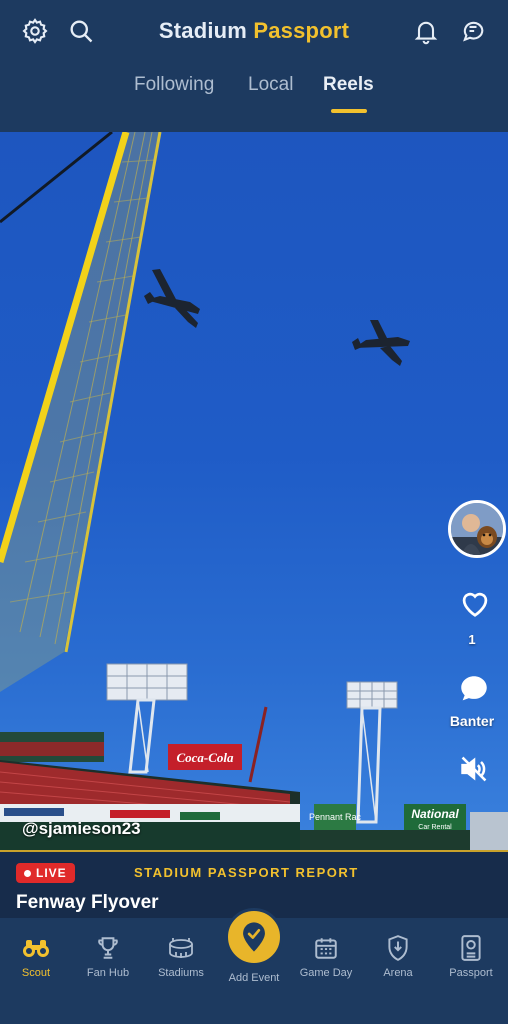 The image size is (508, 1024). I want to click on bell-icon, so click(426, 31).